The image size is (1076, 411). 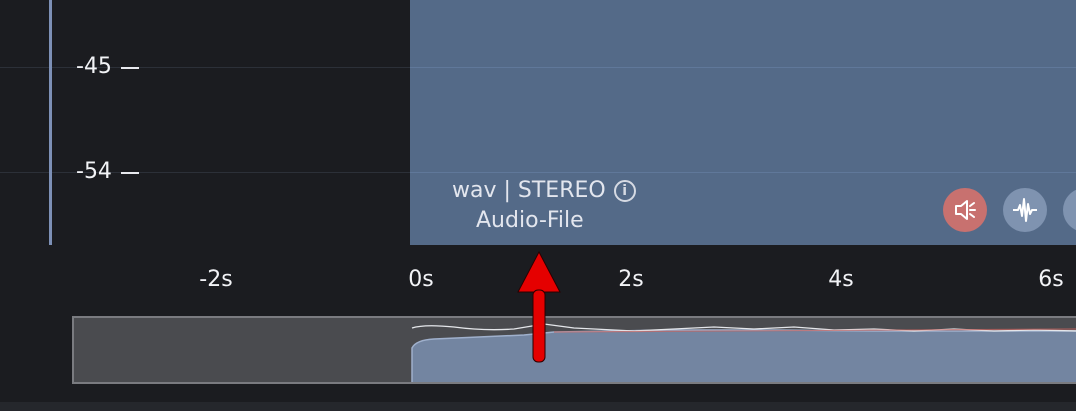 What do you see at coordinates (539, 306) in the screenshot?
I see `red-arrow-annotation` at bounding box center [539, 306].